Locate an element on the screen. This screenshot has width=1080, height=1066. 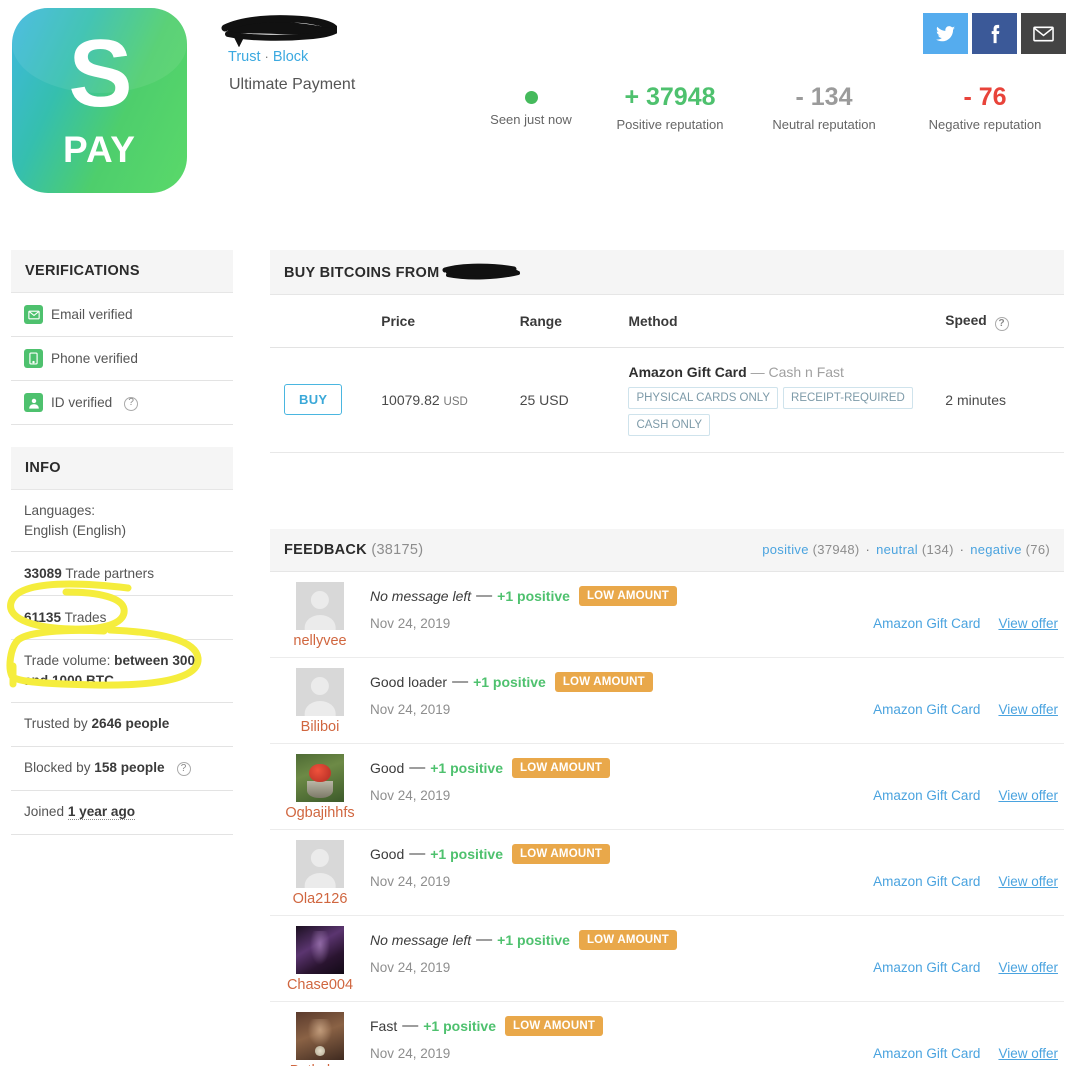
feedback-username: Bathyboy is located at coordinates (320, 1064).